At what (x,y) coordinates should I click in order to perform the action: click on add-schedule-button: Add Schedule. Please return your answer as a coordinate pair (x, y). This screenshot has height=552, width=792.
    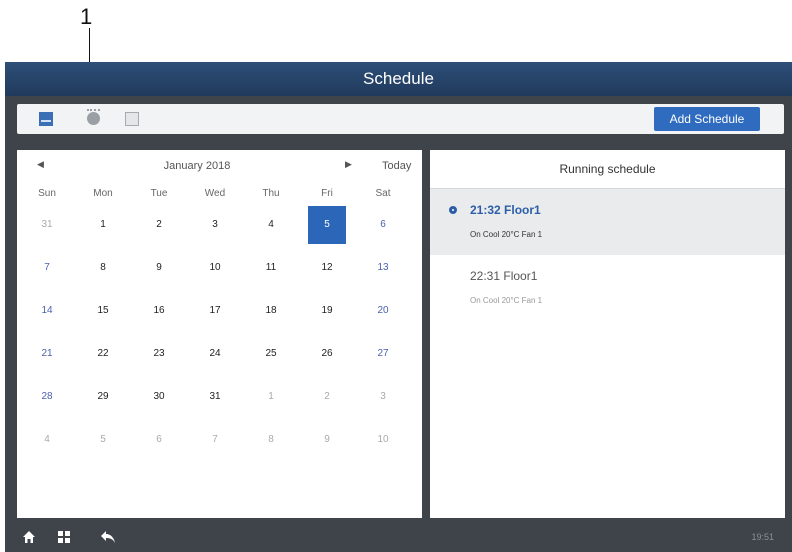
    Looking at the image, I should click on (707, 119).